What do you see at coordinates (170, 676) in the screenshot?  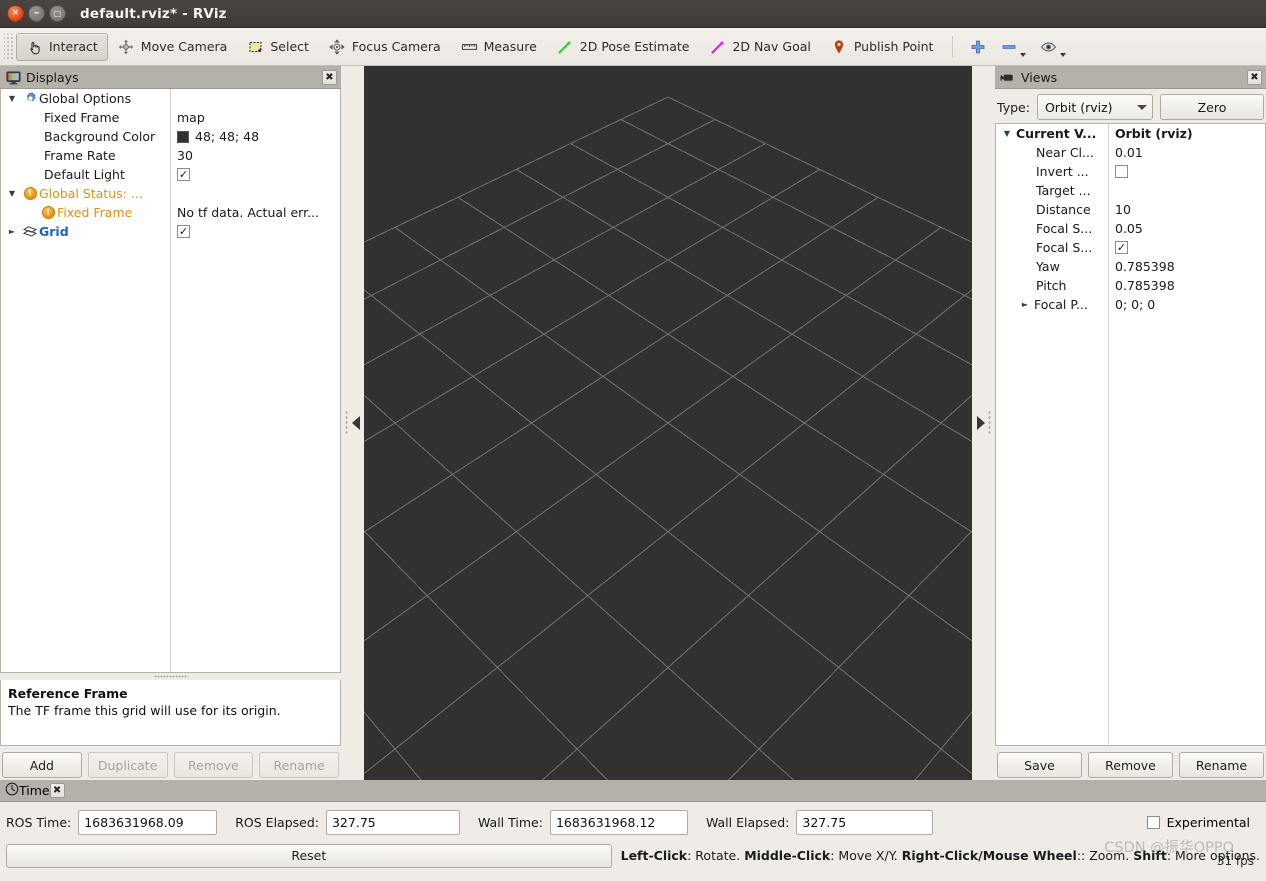 I see `displays-splitter` at bounding box center [170, 676].